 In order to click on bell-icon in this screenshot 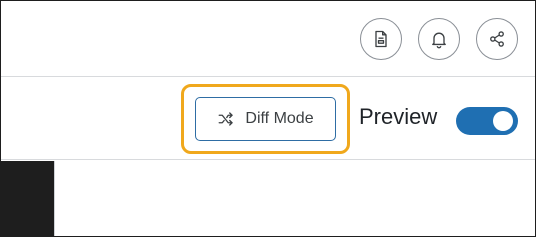, I will do `click(439, 40)`.